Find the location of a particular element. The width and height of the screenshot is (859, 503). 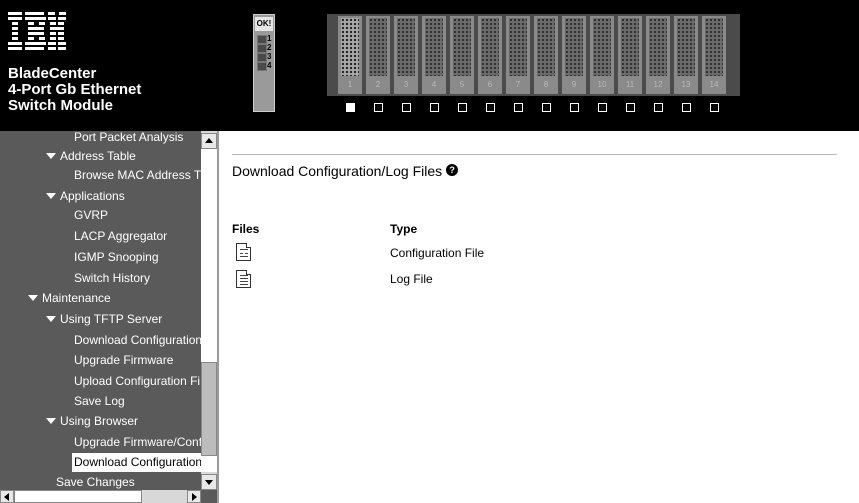

blade-bay: 4 is located at coordinates (434, 55).